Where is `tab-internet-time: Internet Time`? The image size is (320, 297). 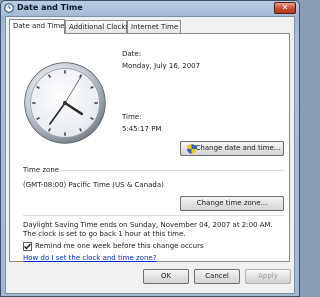 tab-internet-time: Internet Time is located at coordinates (154, 26).